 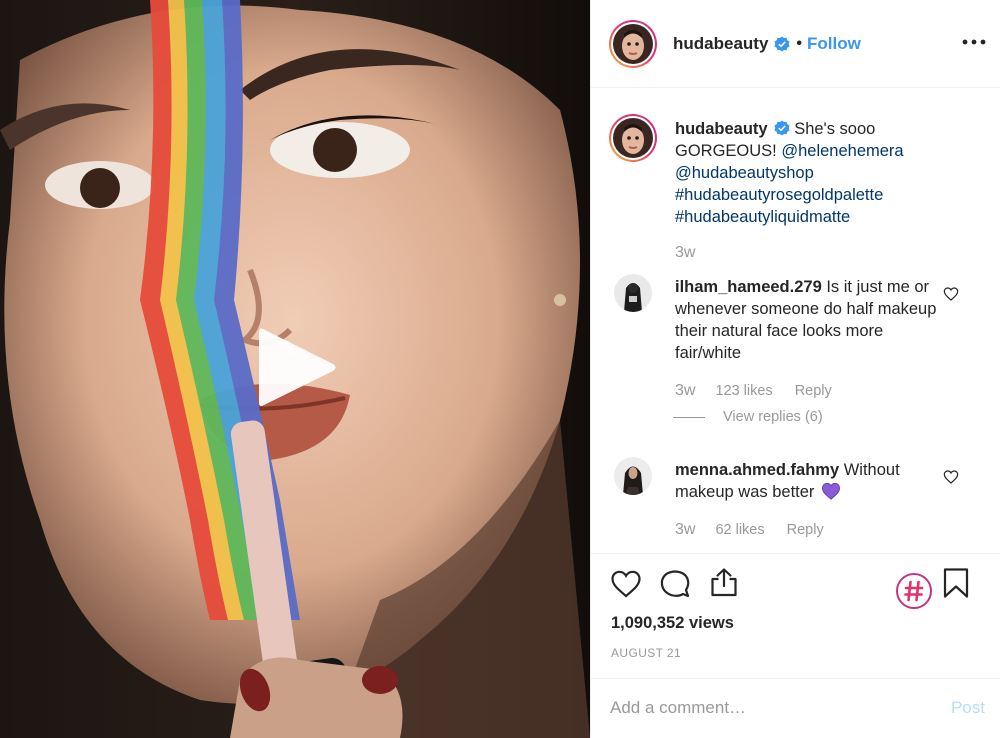 I want to click on bookmark-icon, so click(x=956, y=583).